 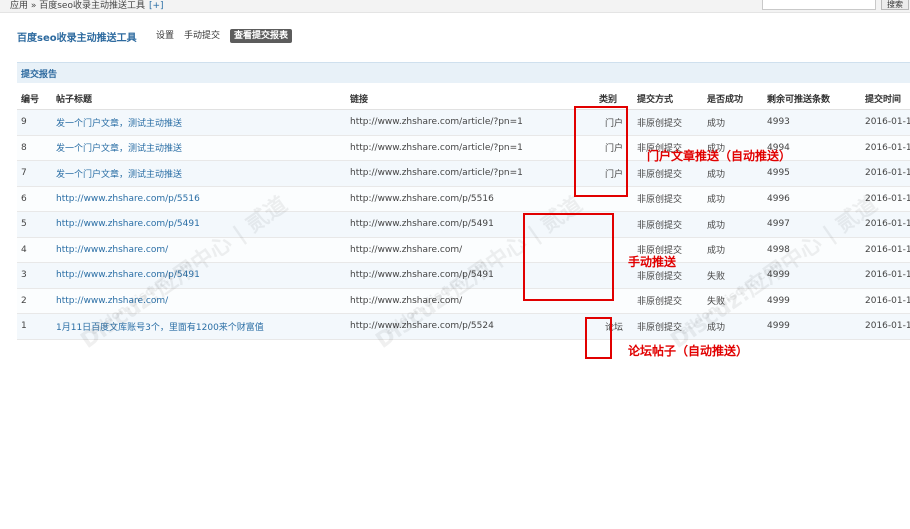 I want to click on cell-remaining: 4993, so click(x=812, y=122).